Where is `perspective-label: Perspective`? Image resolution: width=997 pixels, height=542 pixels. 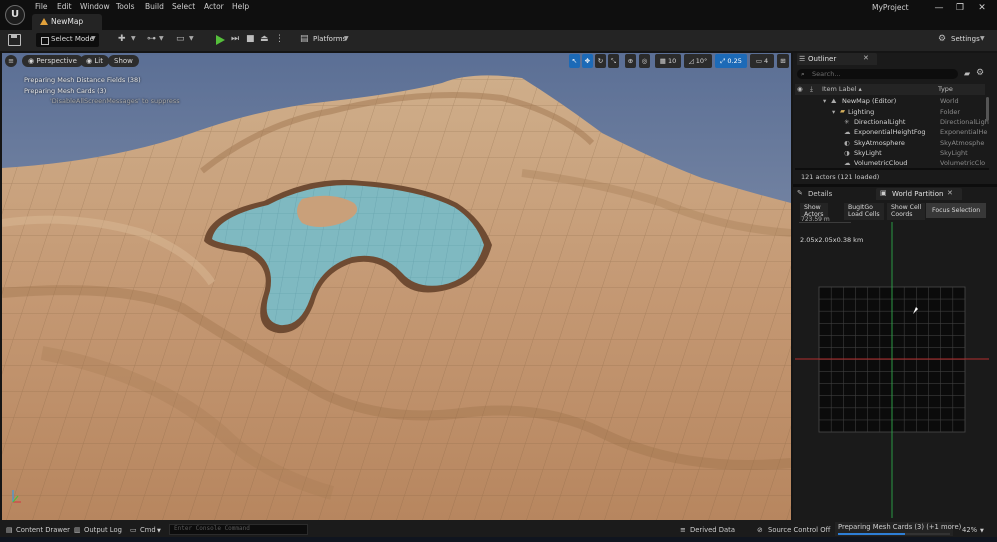 perspective-label: Perspective is located at coordinates (56, 61).